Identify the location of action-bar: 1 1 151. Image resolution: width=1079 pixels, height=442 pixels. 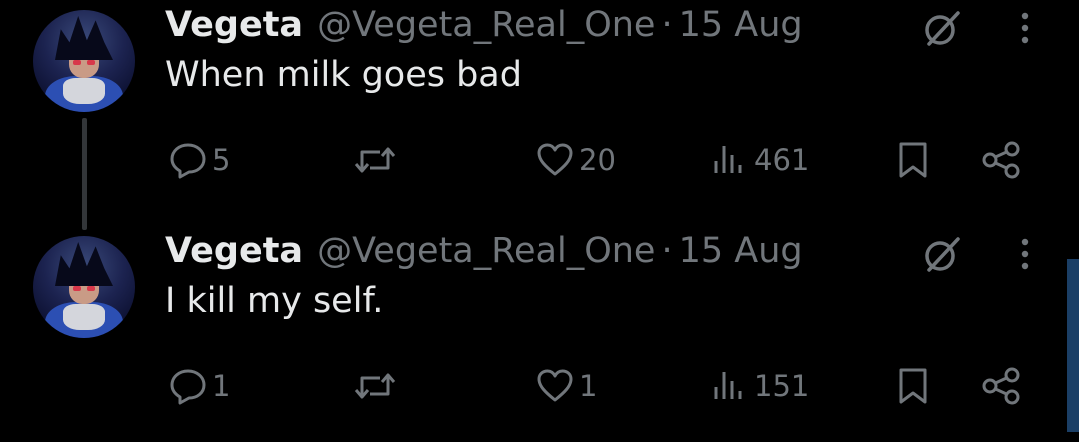
(539, 386).